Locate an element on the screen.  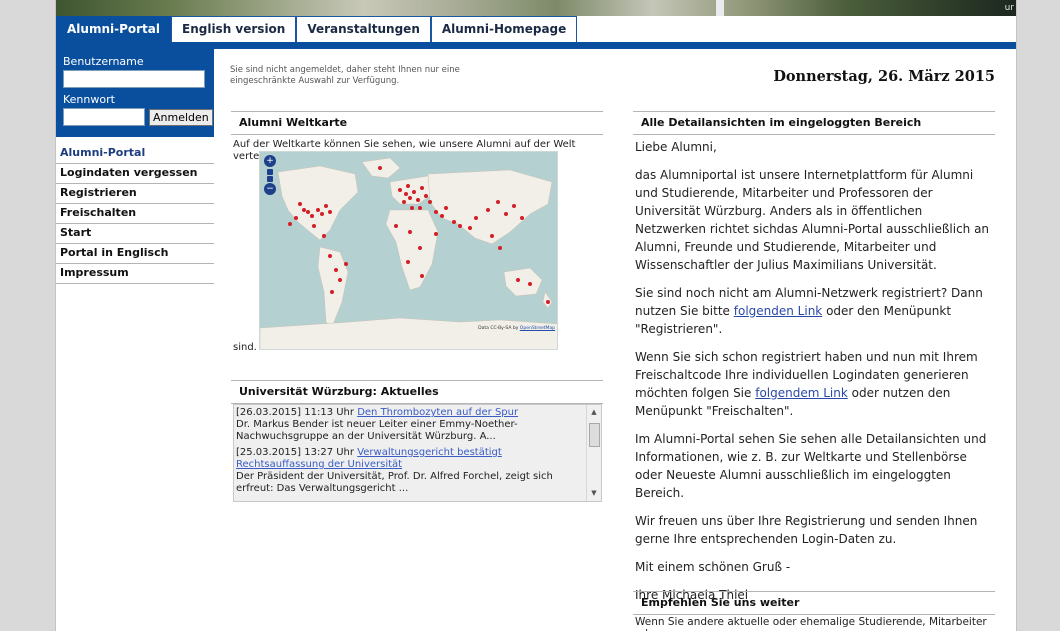
closing-line: Mit einem schönen Gruß - is located at coordinates (713, 567).